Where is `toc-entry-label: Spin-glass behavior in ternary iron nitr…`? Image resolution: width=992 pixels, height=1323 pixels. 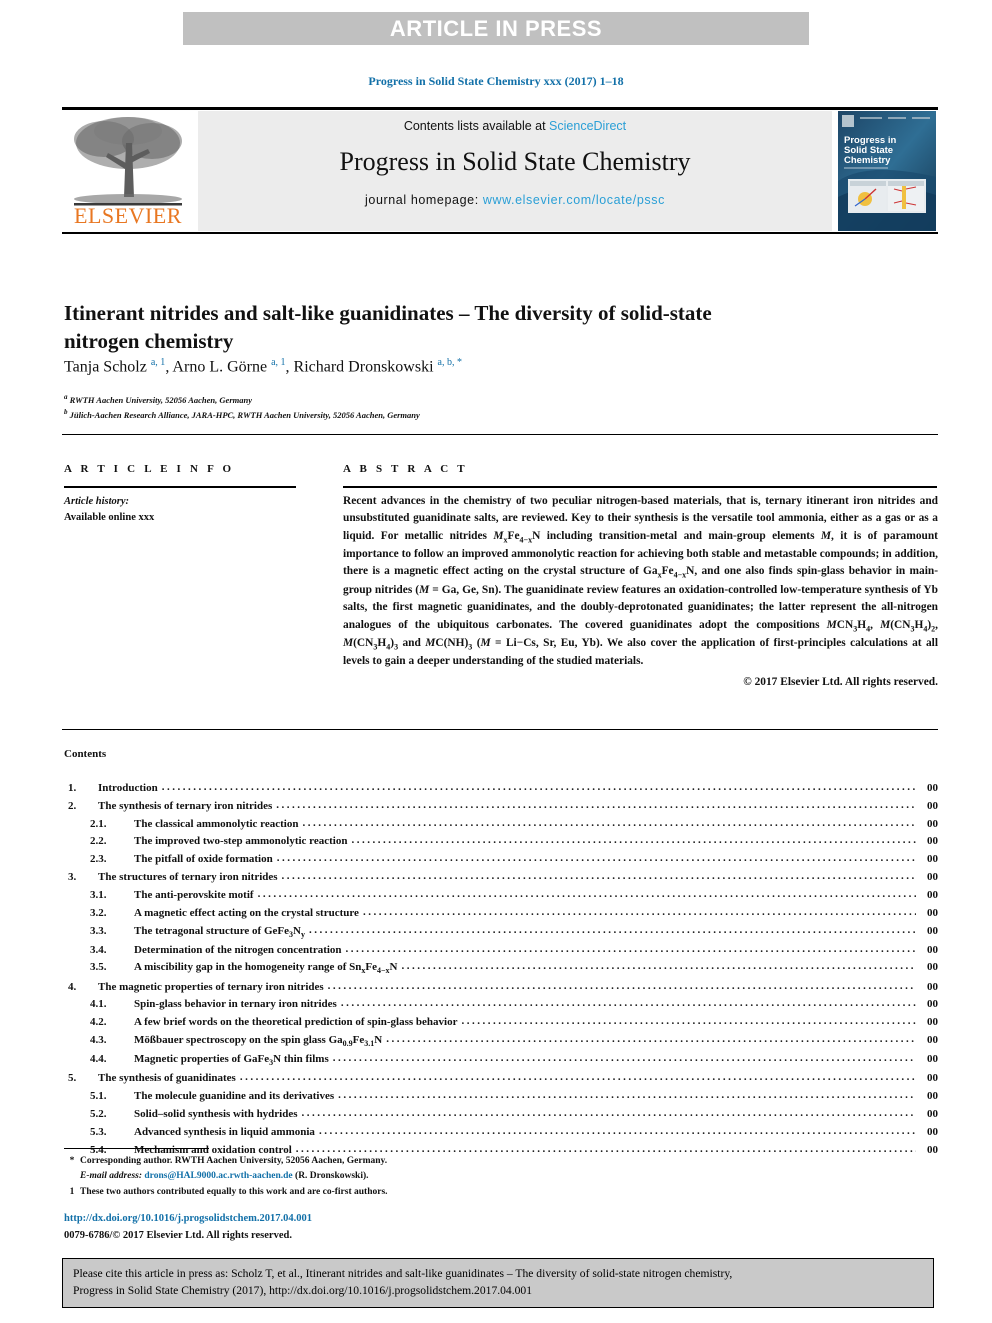
toc-entry-label: Spin-glass behavior in ternary iron nitr… is located at coordinates (235, 1004).